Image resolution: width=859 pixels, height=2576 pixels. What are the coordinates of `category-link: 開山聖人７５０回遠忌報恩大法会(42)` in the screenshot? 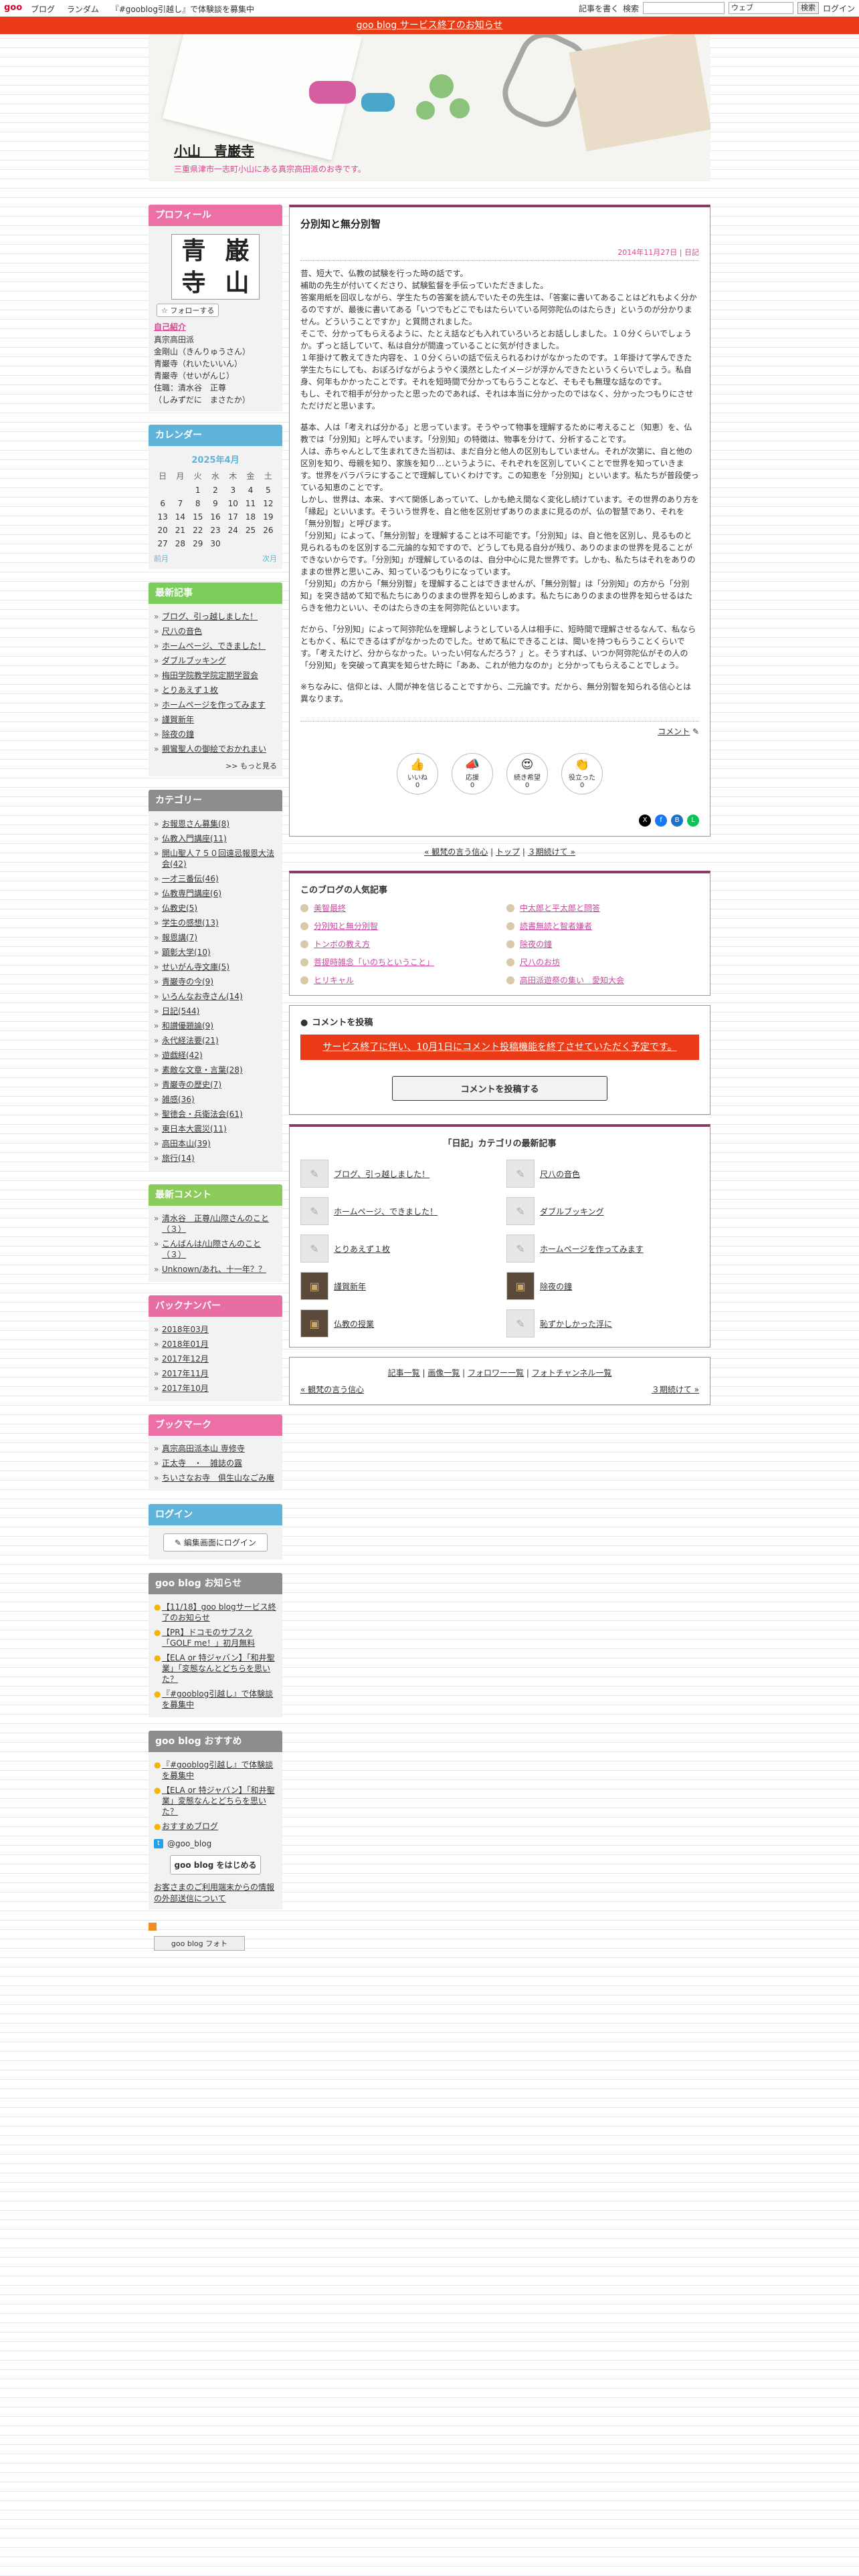 It's located at (218, 859).